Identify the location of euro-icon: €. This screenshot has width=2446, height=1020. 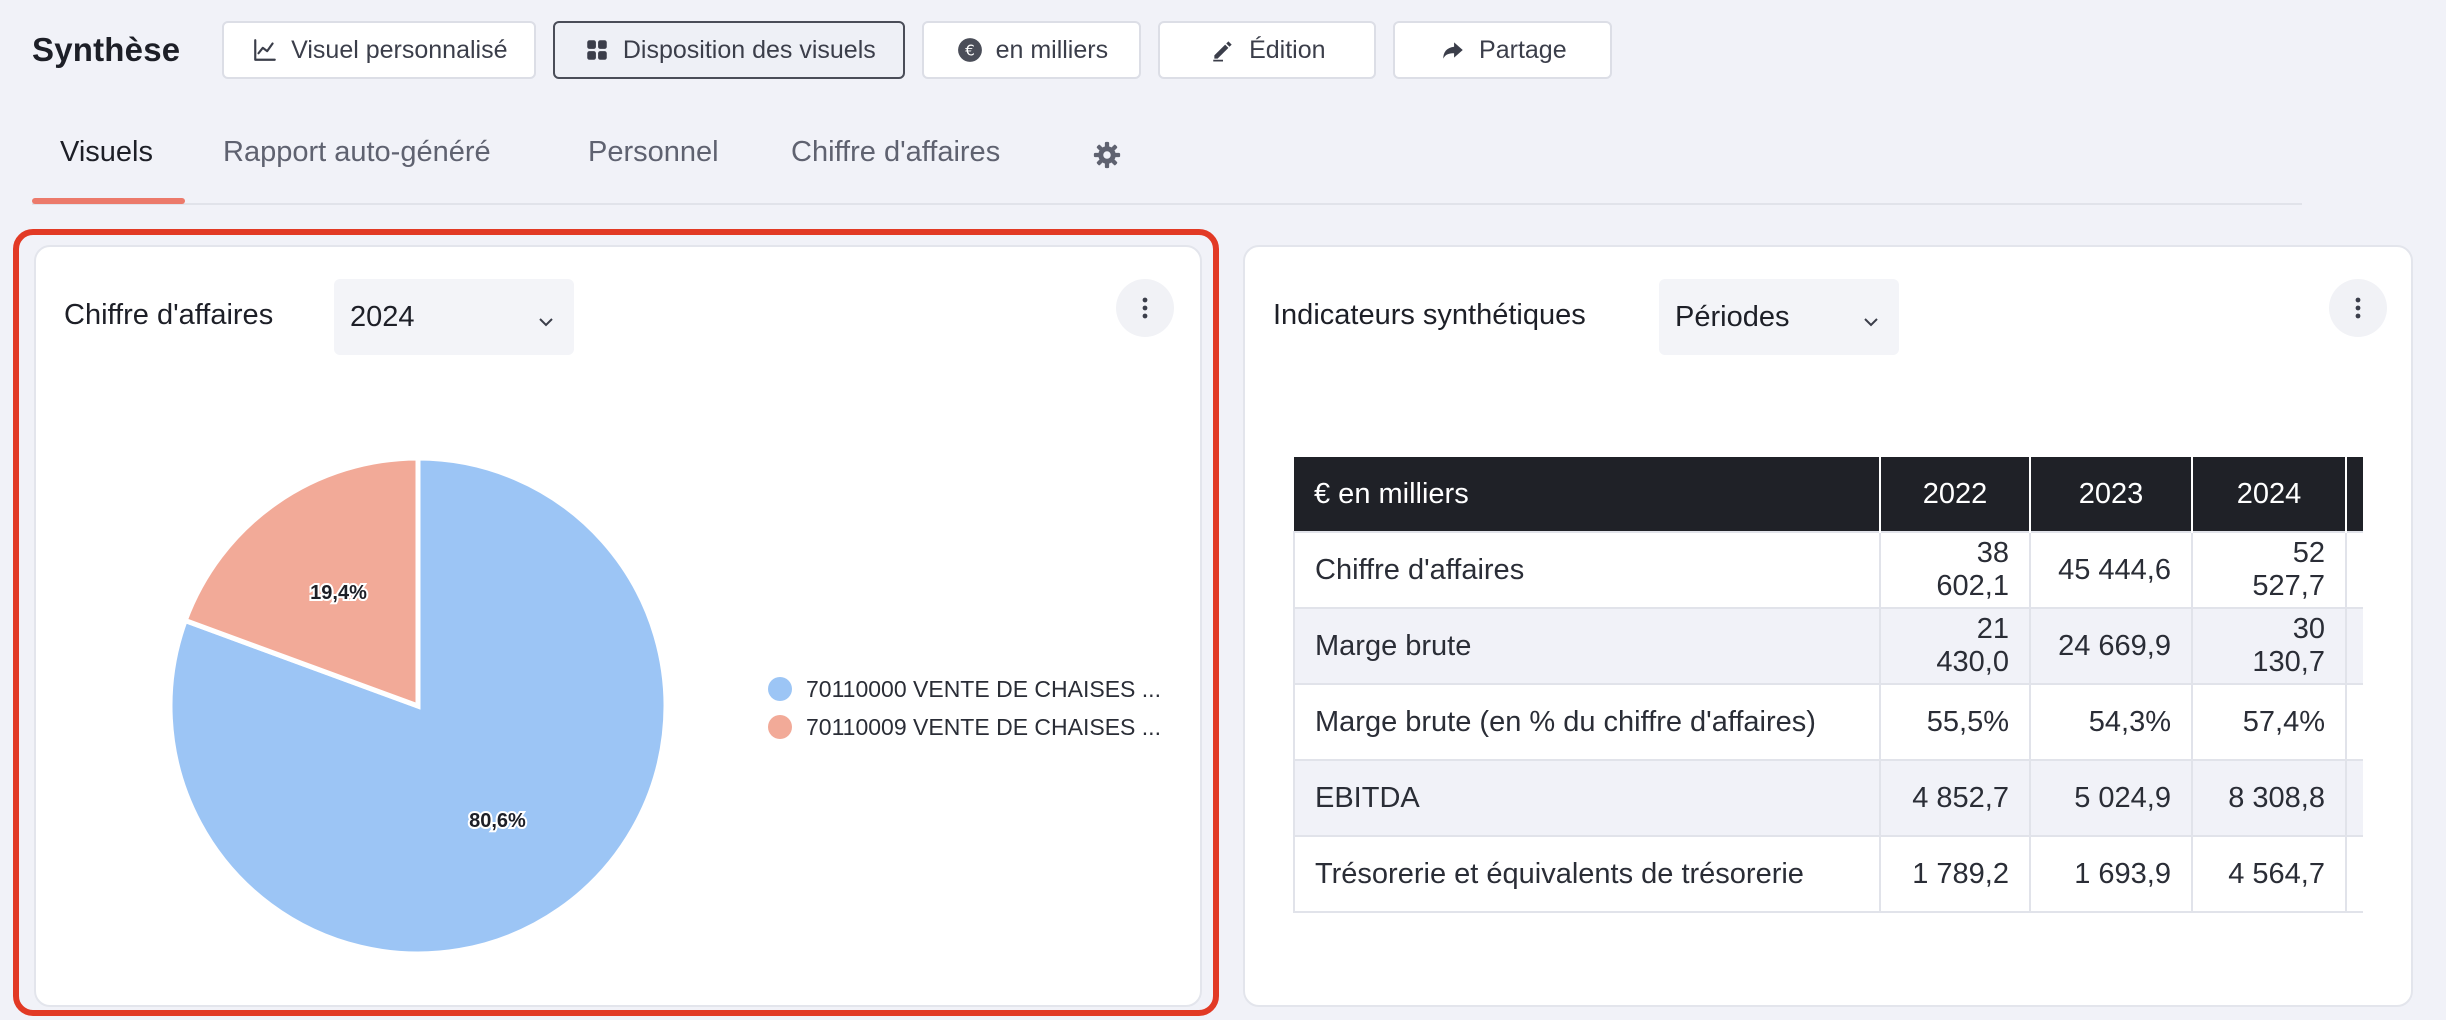
(970, 50).